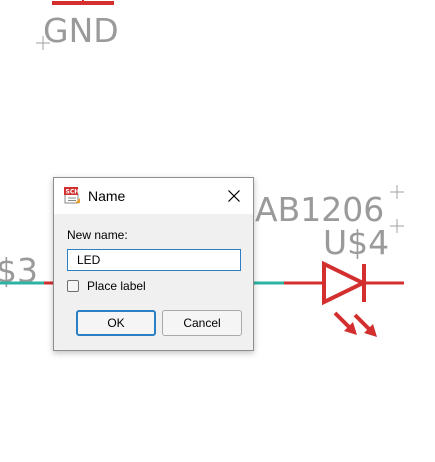  What do you see at coordinates (73, 192) in the screenshot?
I see `sch-icon-text: SCH` at bounding box center [73, 192].